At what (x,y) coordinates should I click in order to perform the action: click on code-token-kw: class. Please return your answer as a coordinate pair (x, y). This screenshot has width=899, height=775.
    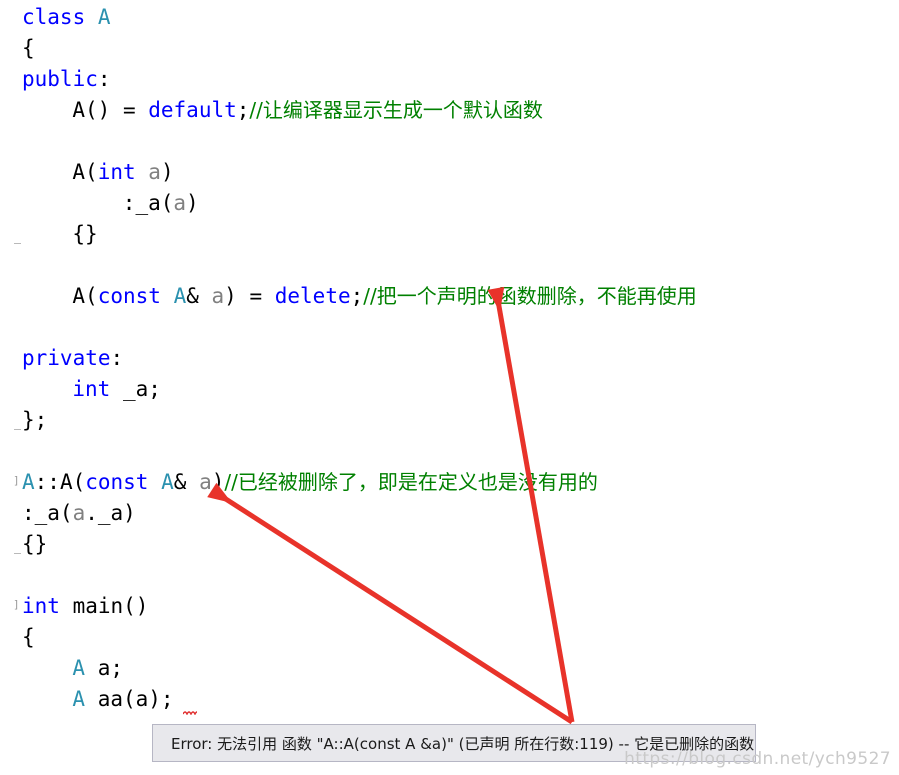
    Looking at the image, I should click on (60, 17).